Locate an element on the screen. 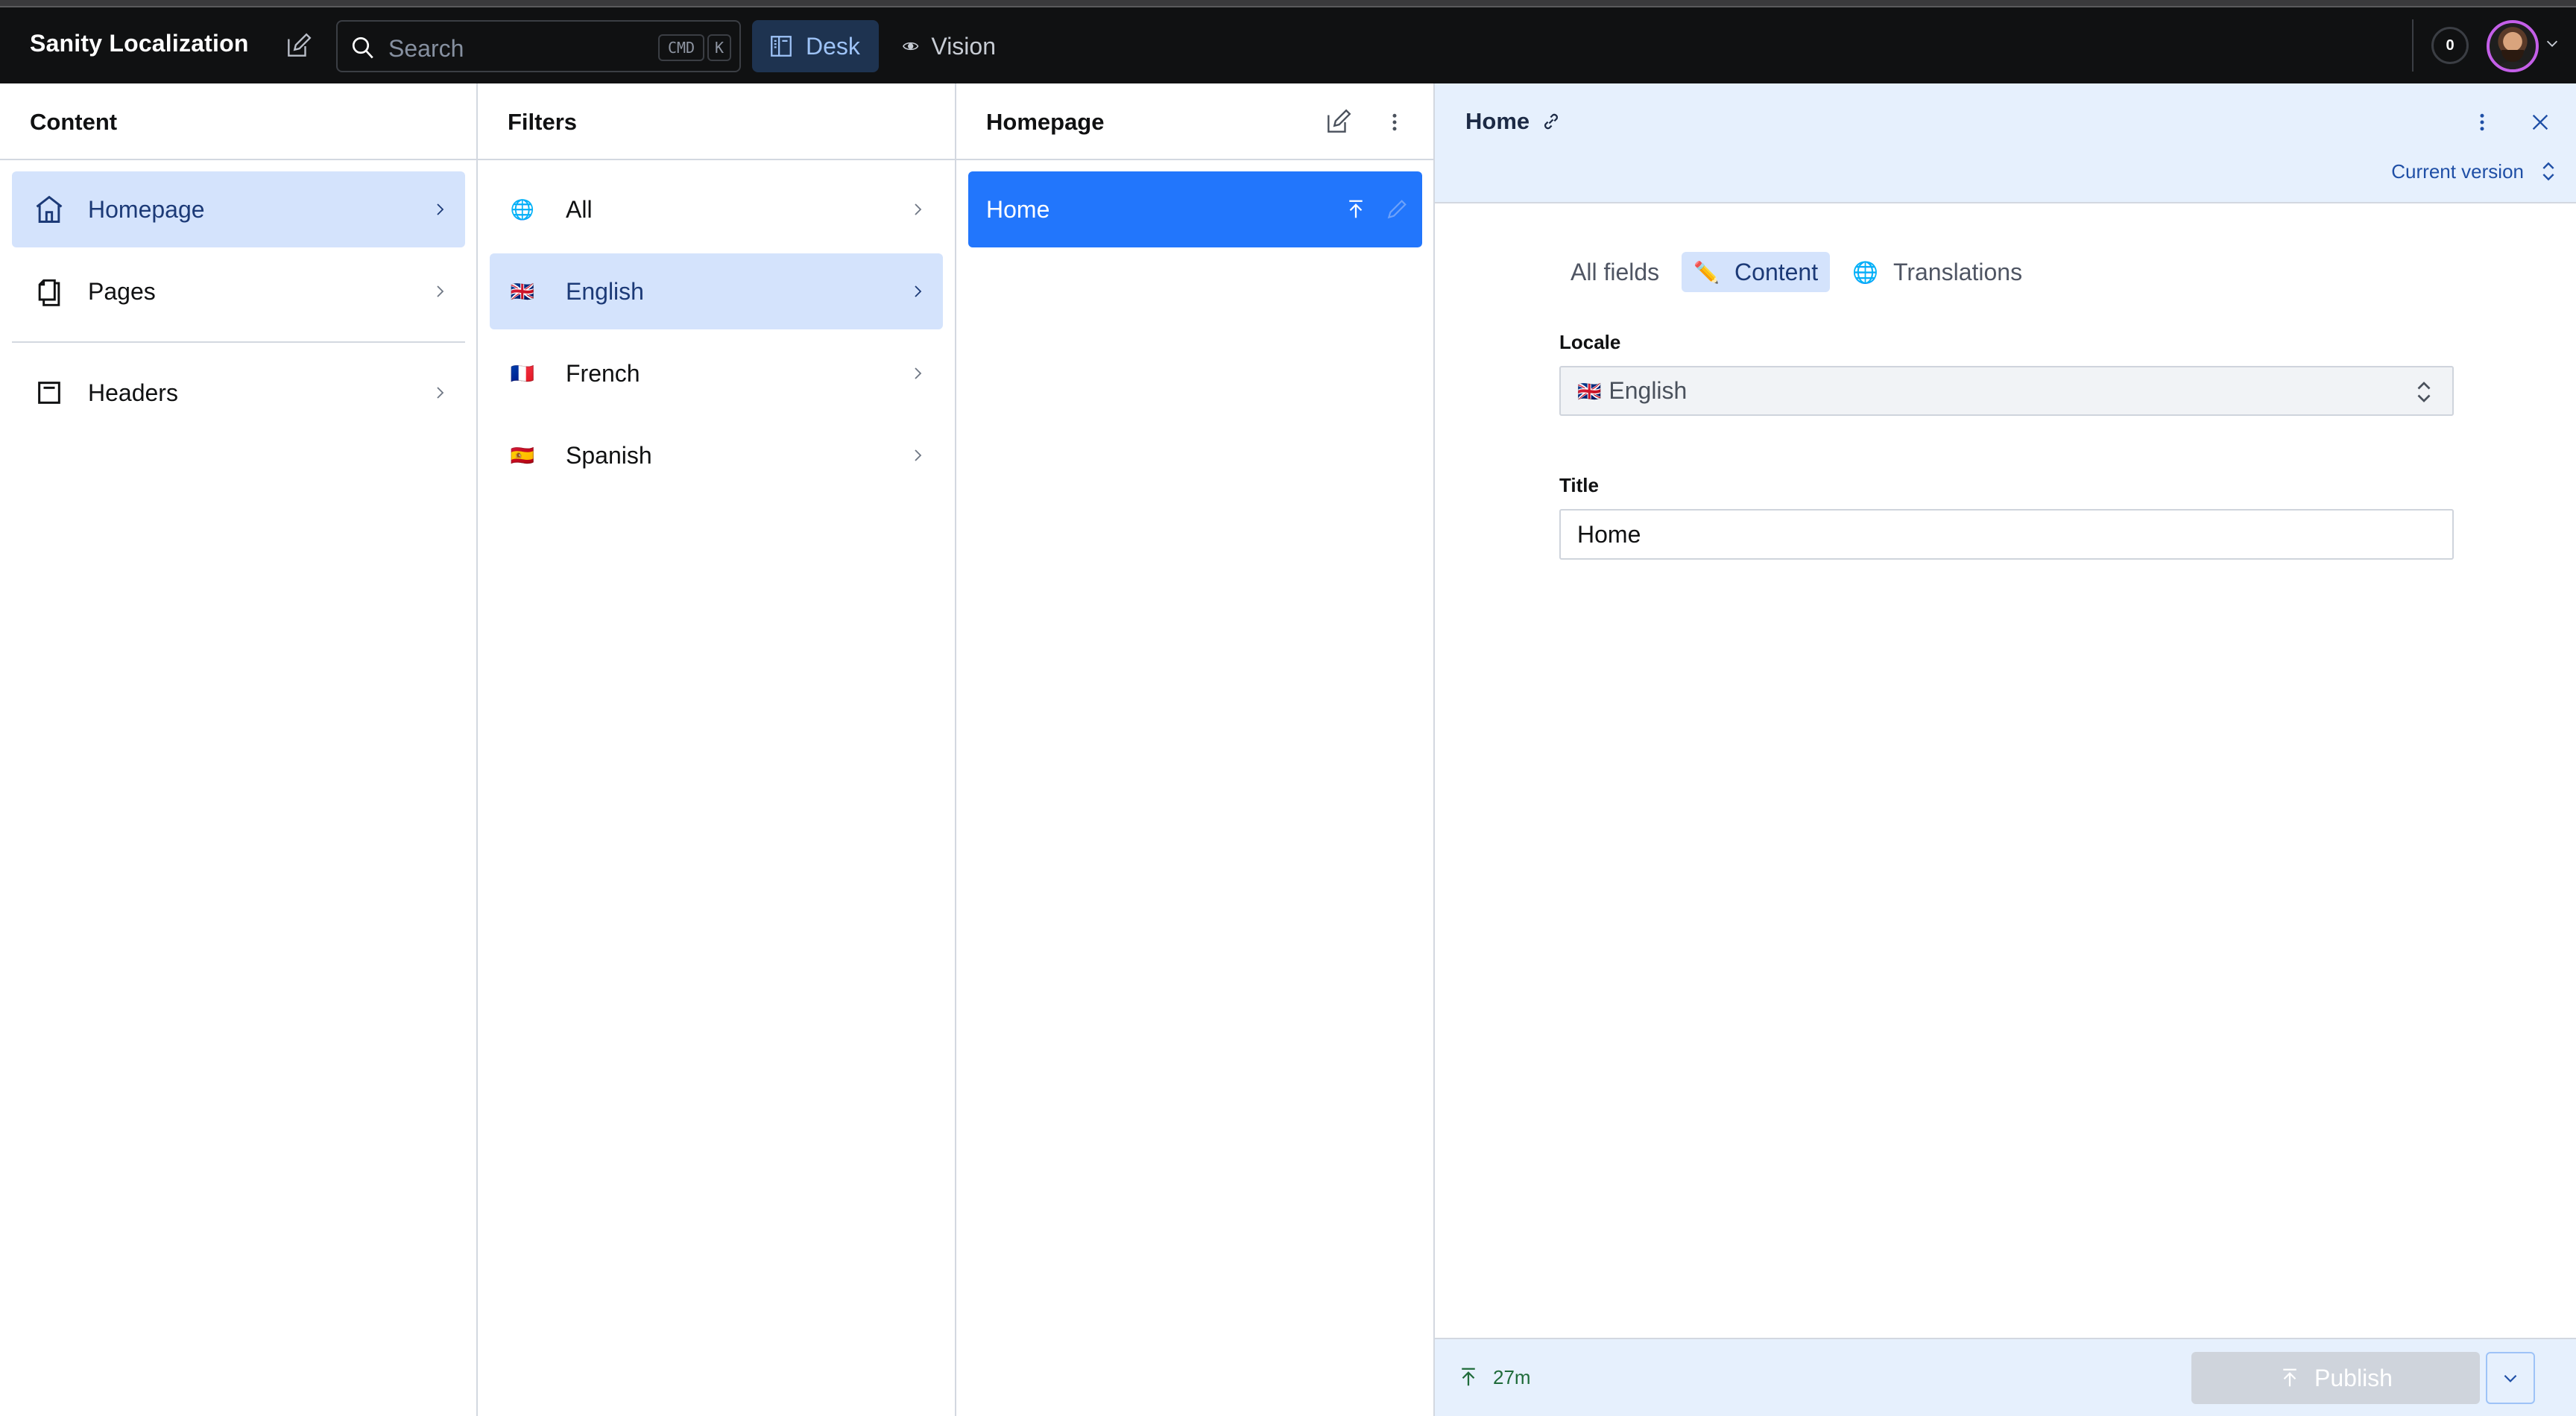  document-item-home: Home is located at coordinates (1195, 209).